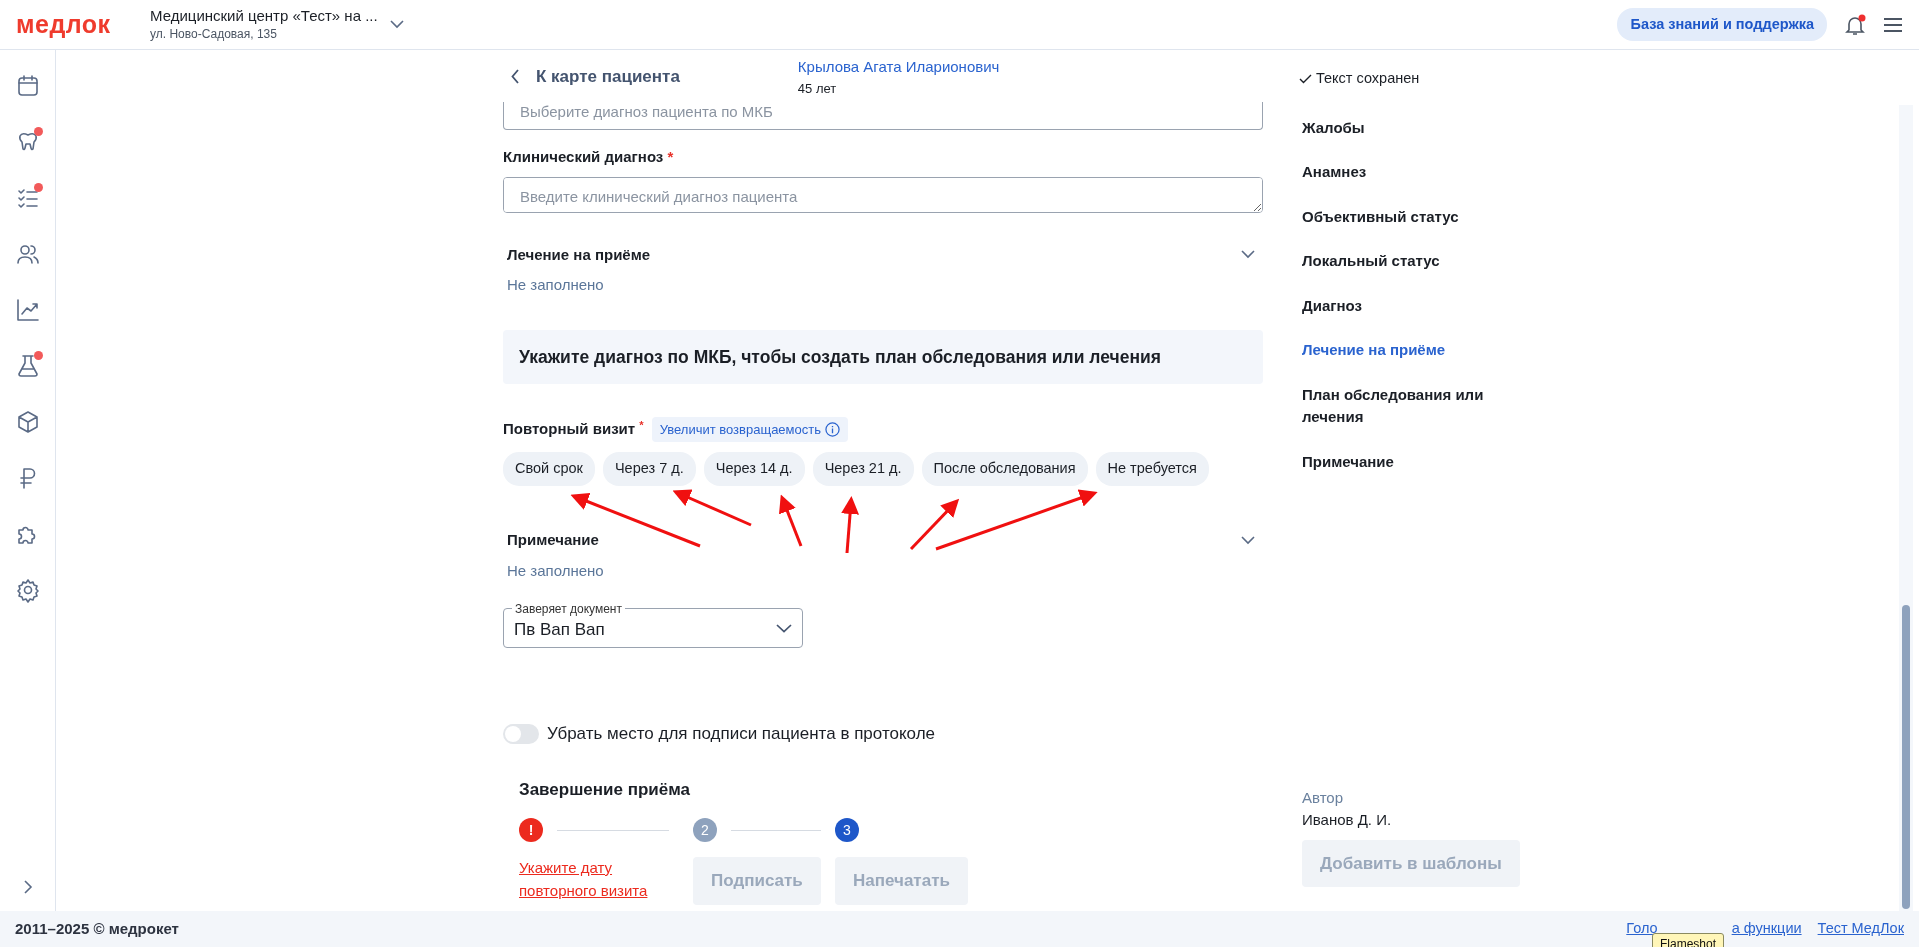 The height and width of the screenshot is (947, 1919). What do you see at coordinates (1305, 78) in the screenshot?
I see `check-icon` at bounding box center [1305, 78].